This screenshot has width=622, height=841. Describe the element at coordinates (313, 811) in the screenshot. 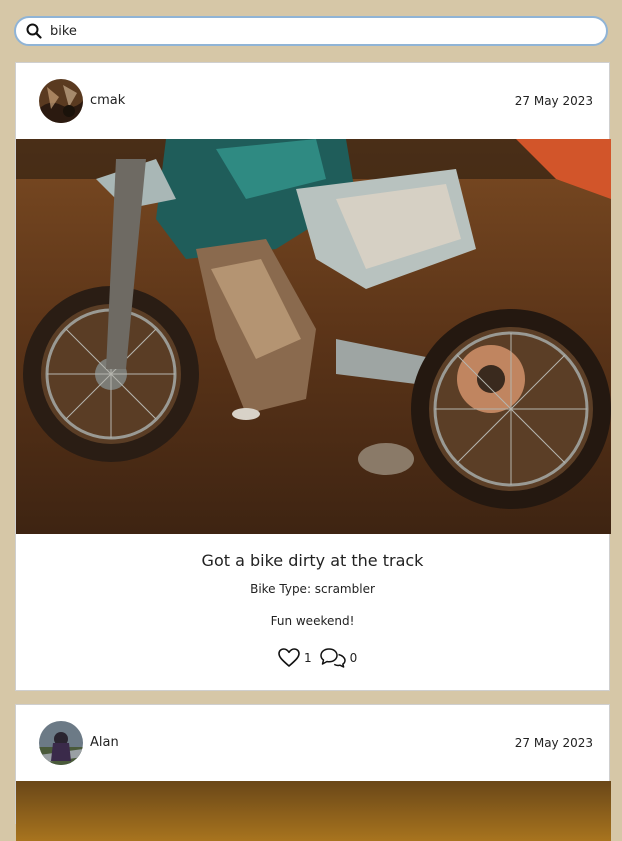

I see `post-image` at that location.